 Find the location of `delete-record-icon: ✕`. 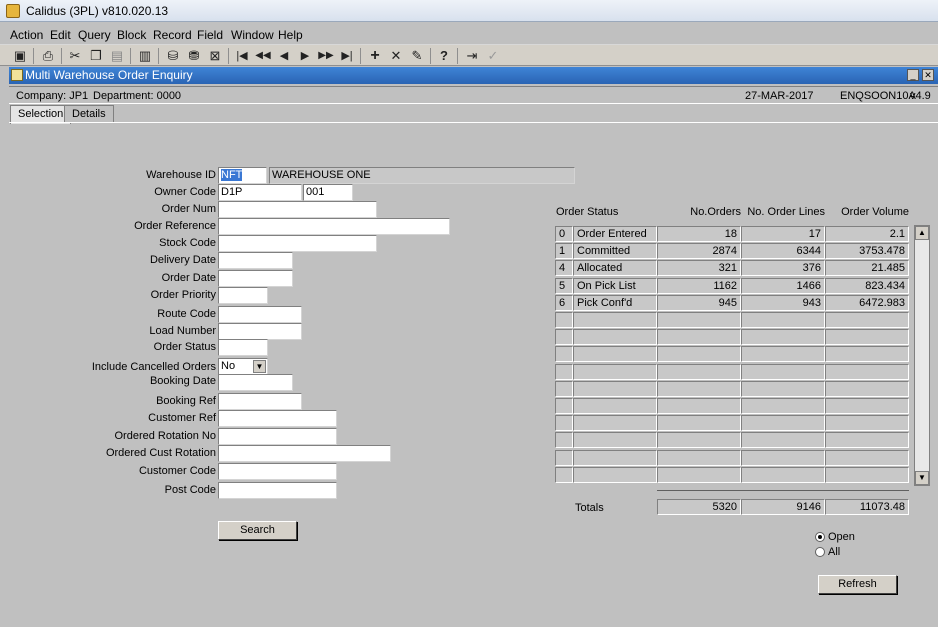

delete-record-icon: ✕ is located at coordinates (396, 56).